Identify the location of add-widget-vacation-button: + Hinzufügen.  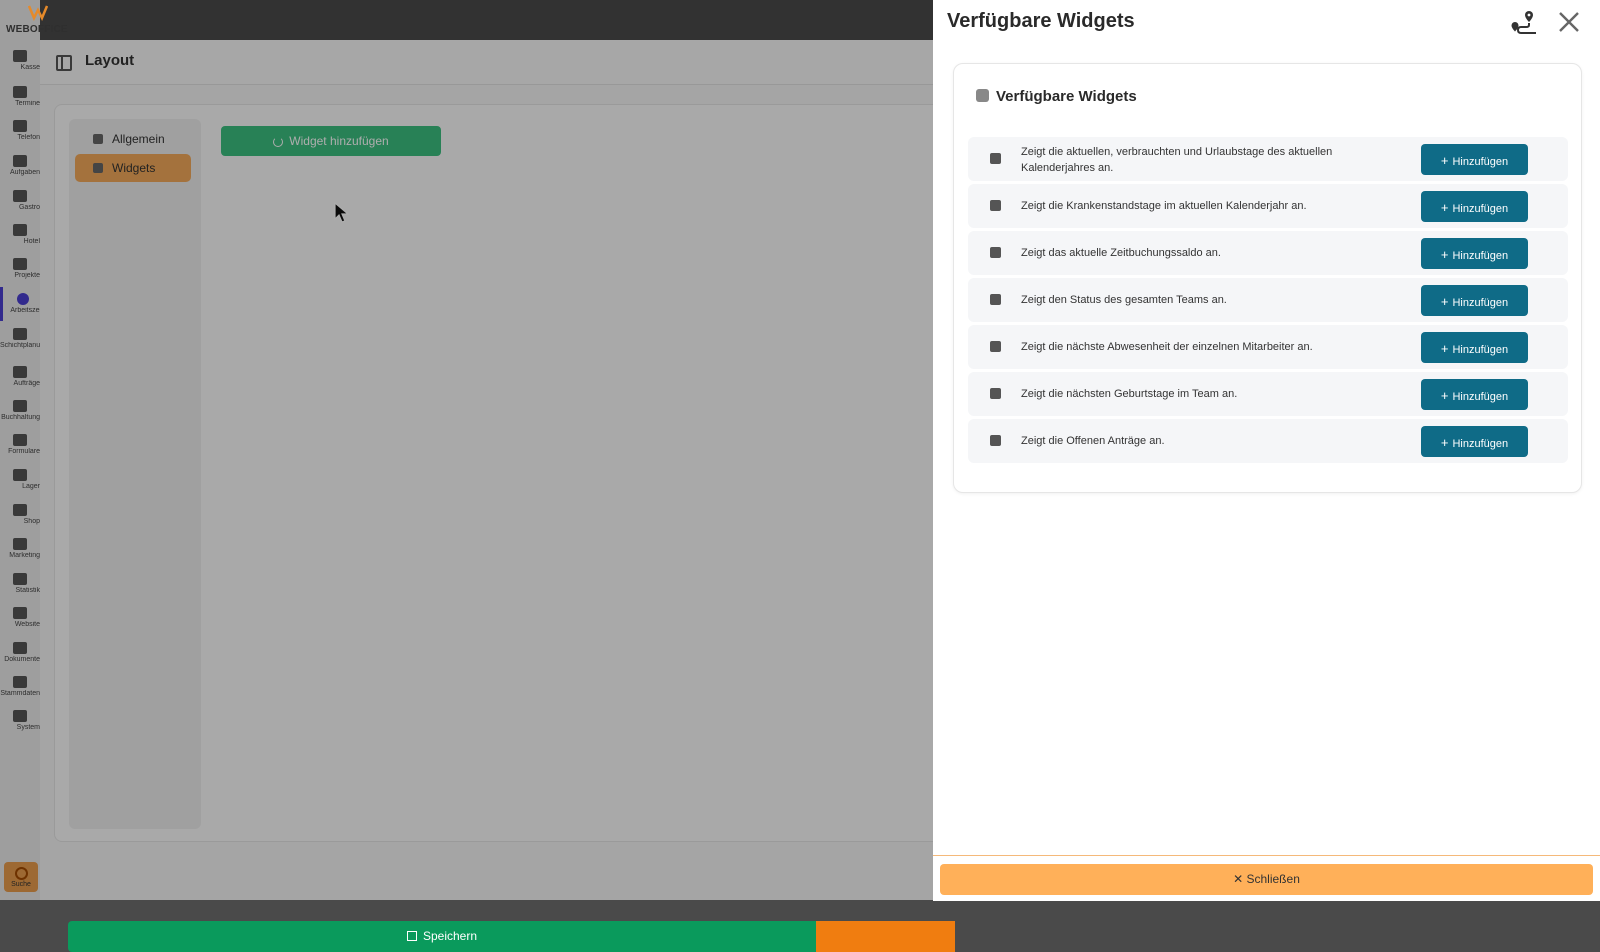
(1474, 159).